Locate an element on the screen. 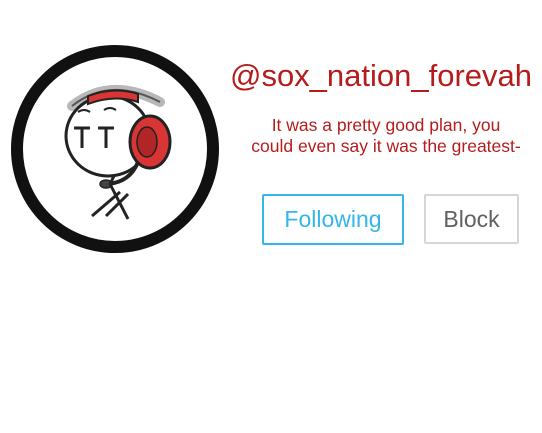 The image size is (542, 433). bio-line-2: could even say it was the greatest- is located at coordinates (386, 146).